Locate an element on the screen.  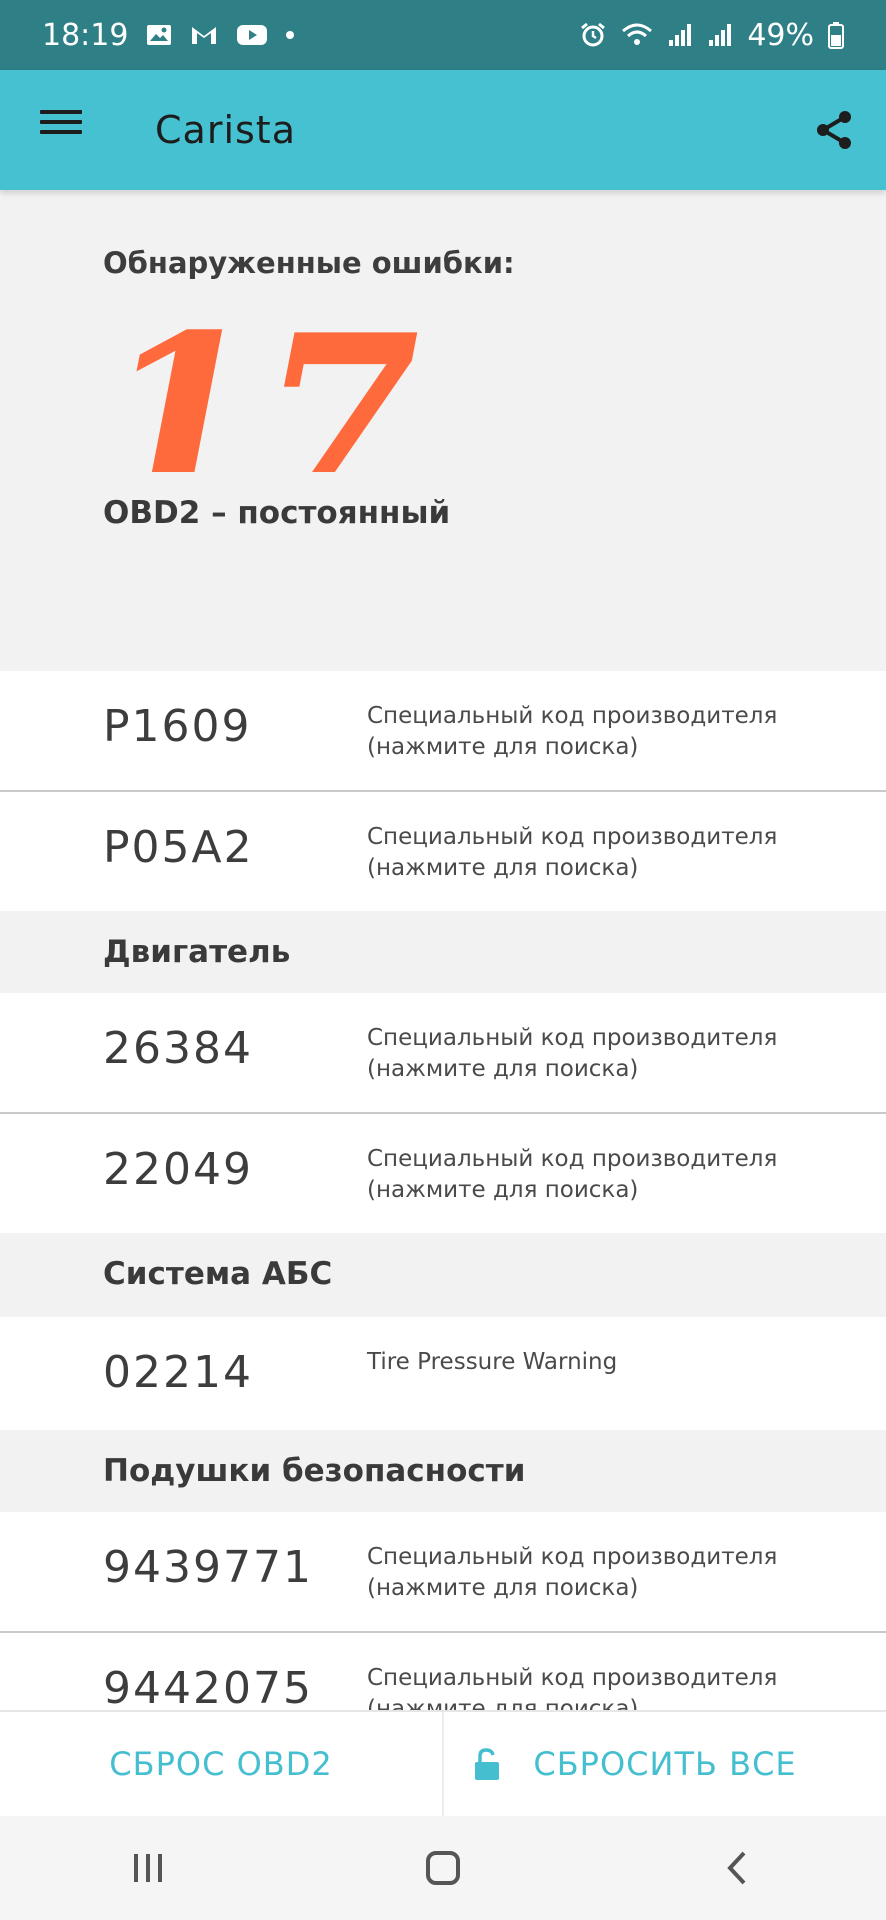
reset-all-label: СБРОСИТЬ ВСЕ is located at coordinates (665, 1764).